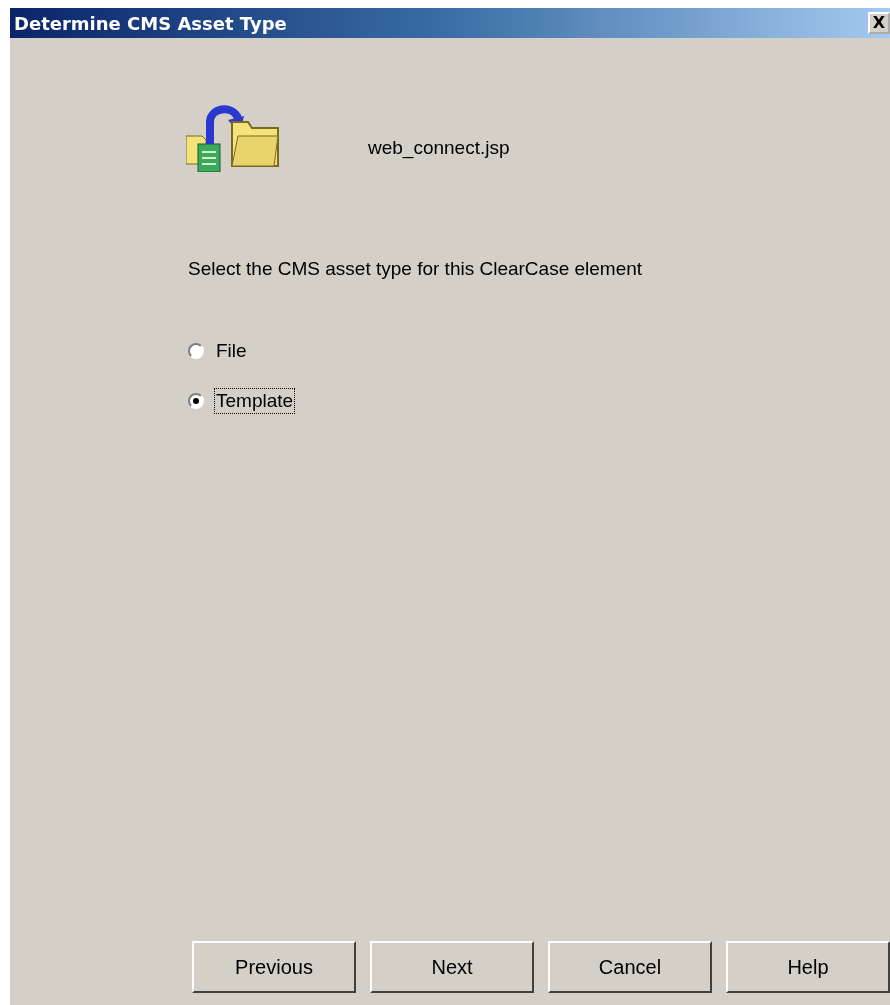  I want to click on option-label: File, so click(231, 351).